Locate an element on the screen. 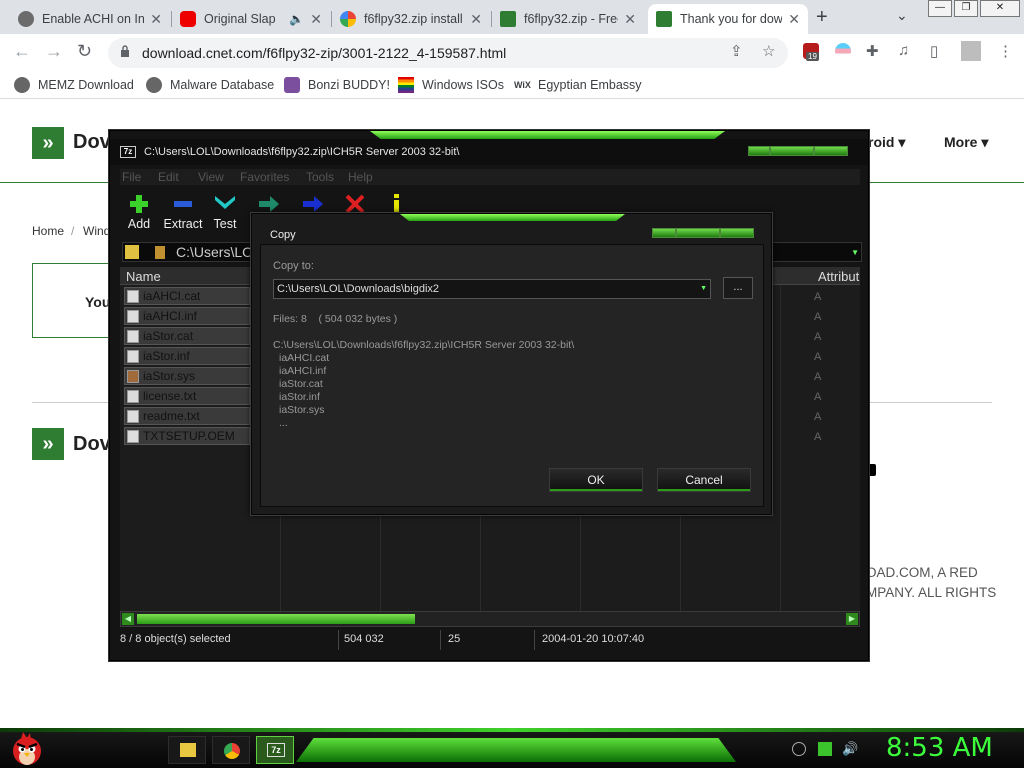 The height and width of the screenshot is (768, 1024). list-item: iaStor.inf is located at coordinates (187, 356).